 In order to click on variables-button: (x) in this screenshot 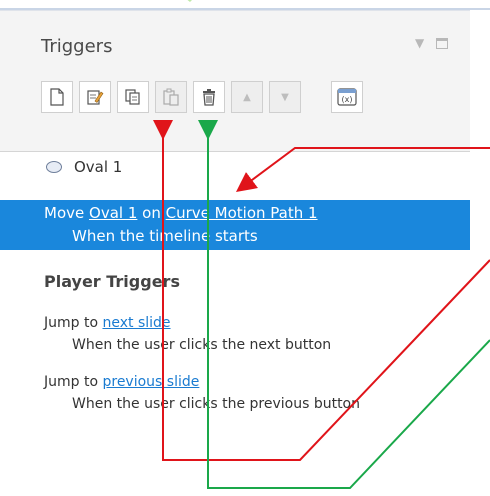, I will do `click(347, 97)`.